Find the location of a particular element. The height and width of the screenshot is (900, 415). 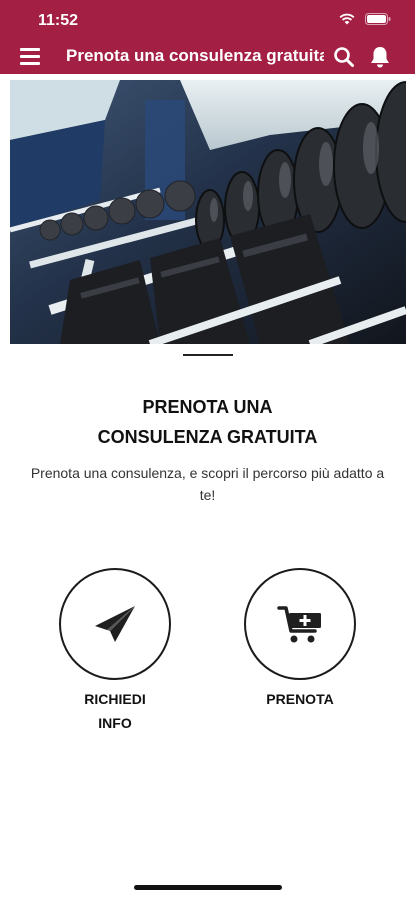

request-info-circle is located at coordinates (115, 624).